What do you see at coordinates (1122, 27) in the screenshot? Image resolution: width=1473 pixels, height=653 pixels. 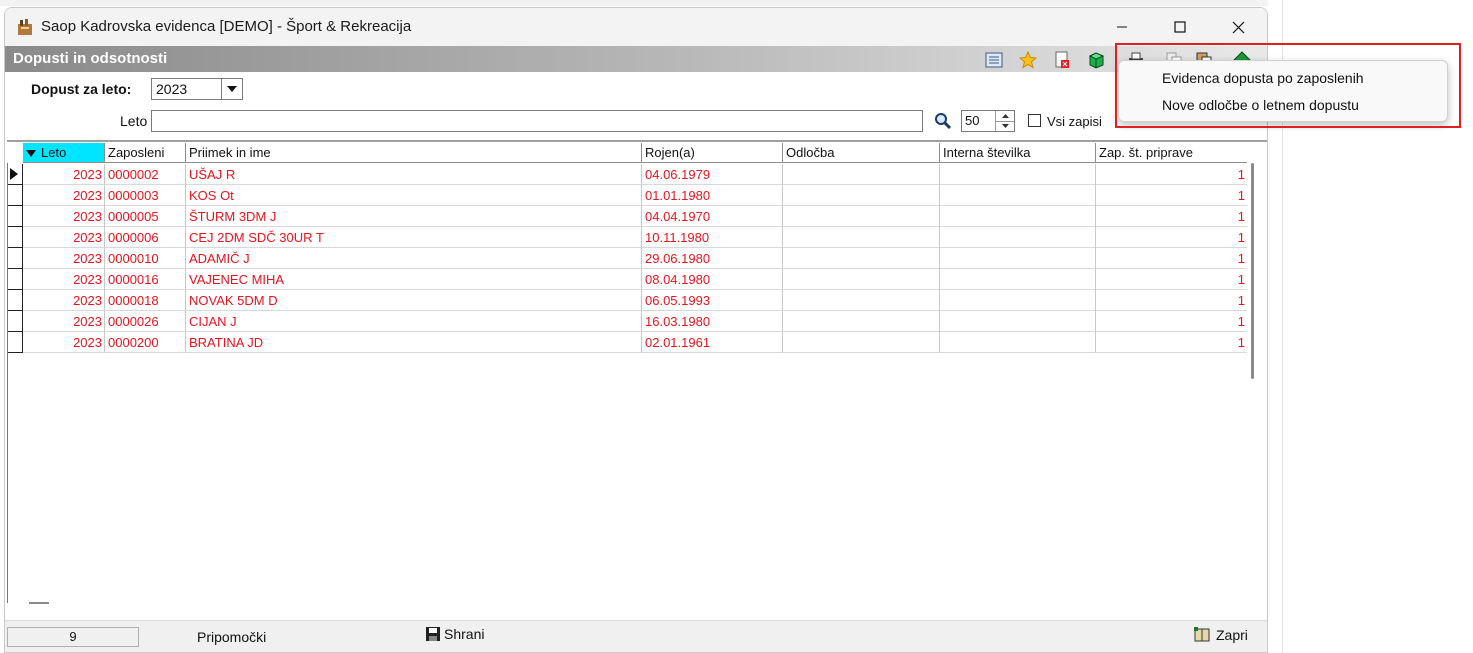 I see `minimize-button` at bounding box center [1122, 27].